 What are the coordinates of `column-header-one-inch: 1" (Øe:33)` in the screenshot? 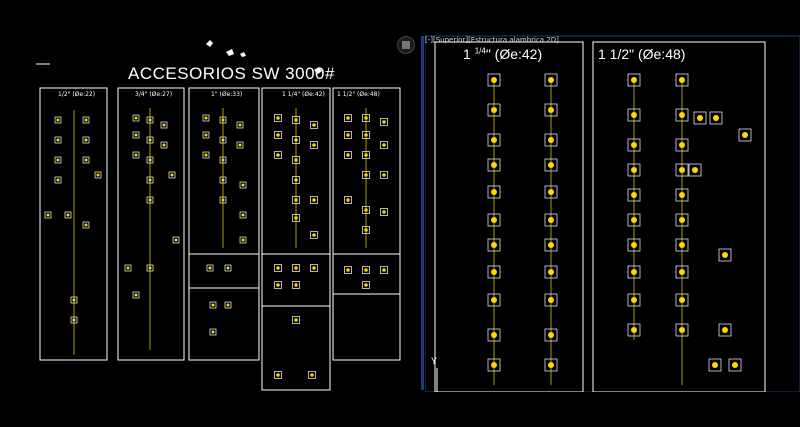 It's located at (227, 94).